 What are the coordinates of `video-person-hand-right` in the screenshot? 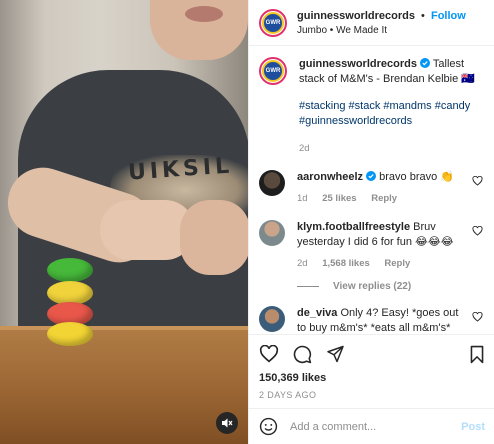 It's located at (214, 237).